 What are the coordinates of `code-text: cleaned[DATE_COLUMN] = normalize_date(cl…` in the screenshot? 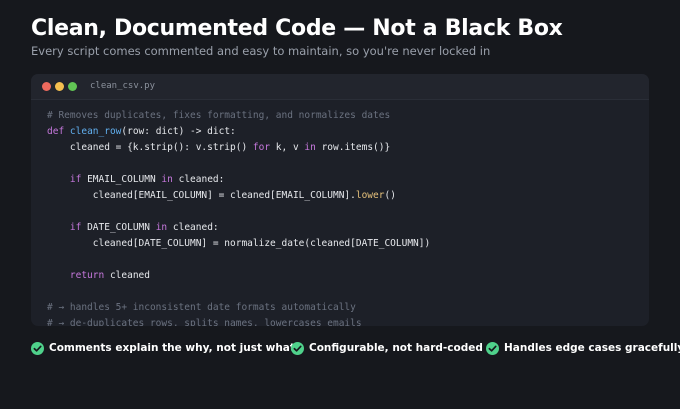 It's located at (239, 243).